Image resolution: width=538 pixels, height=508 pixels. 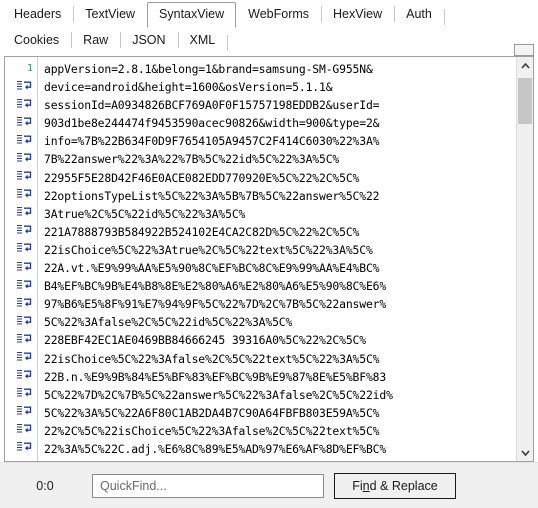 I want to click on quickfind-input, so click(x=208, y=485).